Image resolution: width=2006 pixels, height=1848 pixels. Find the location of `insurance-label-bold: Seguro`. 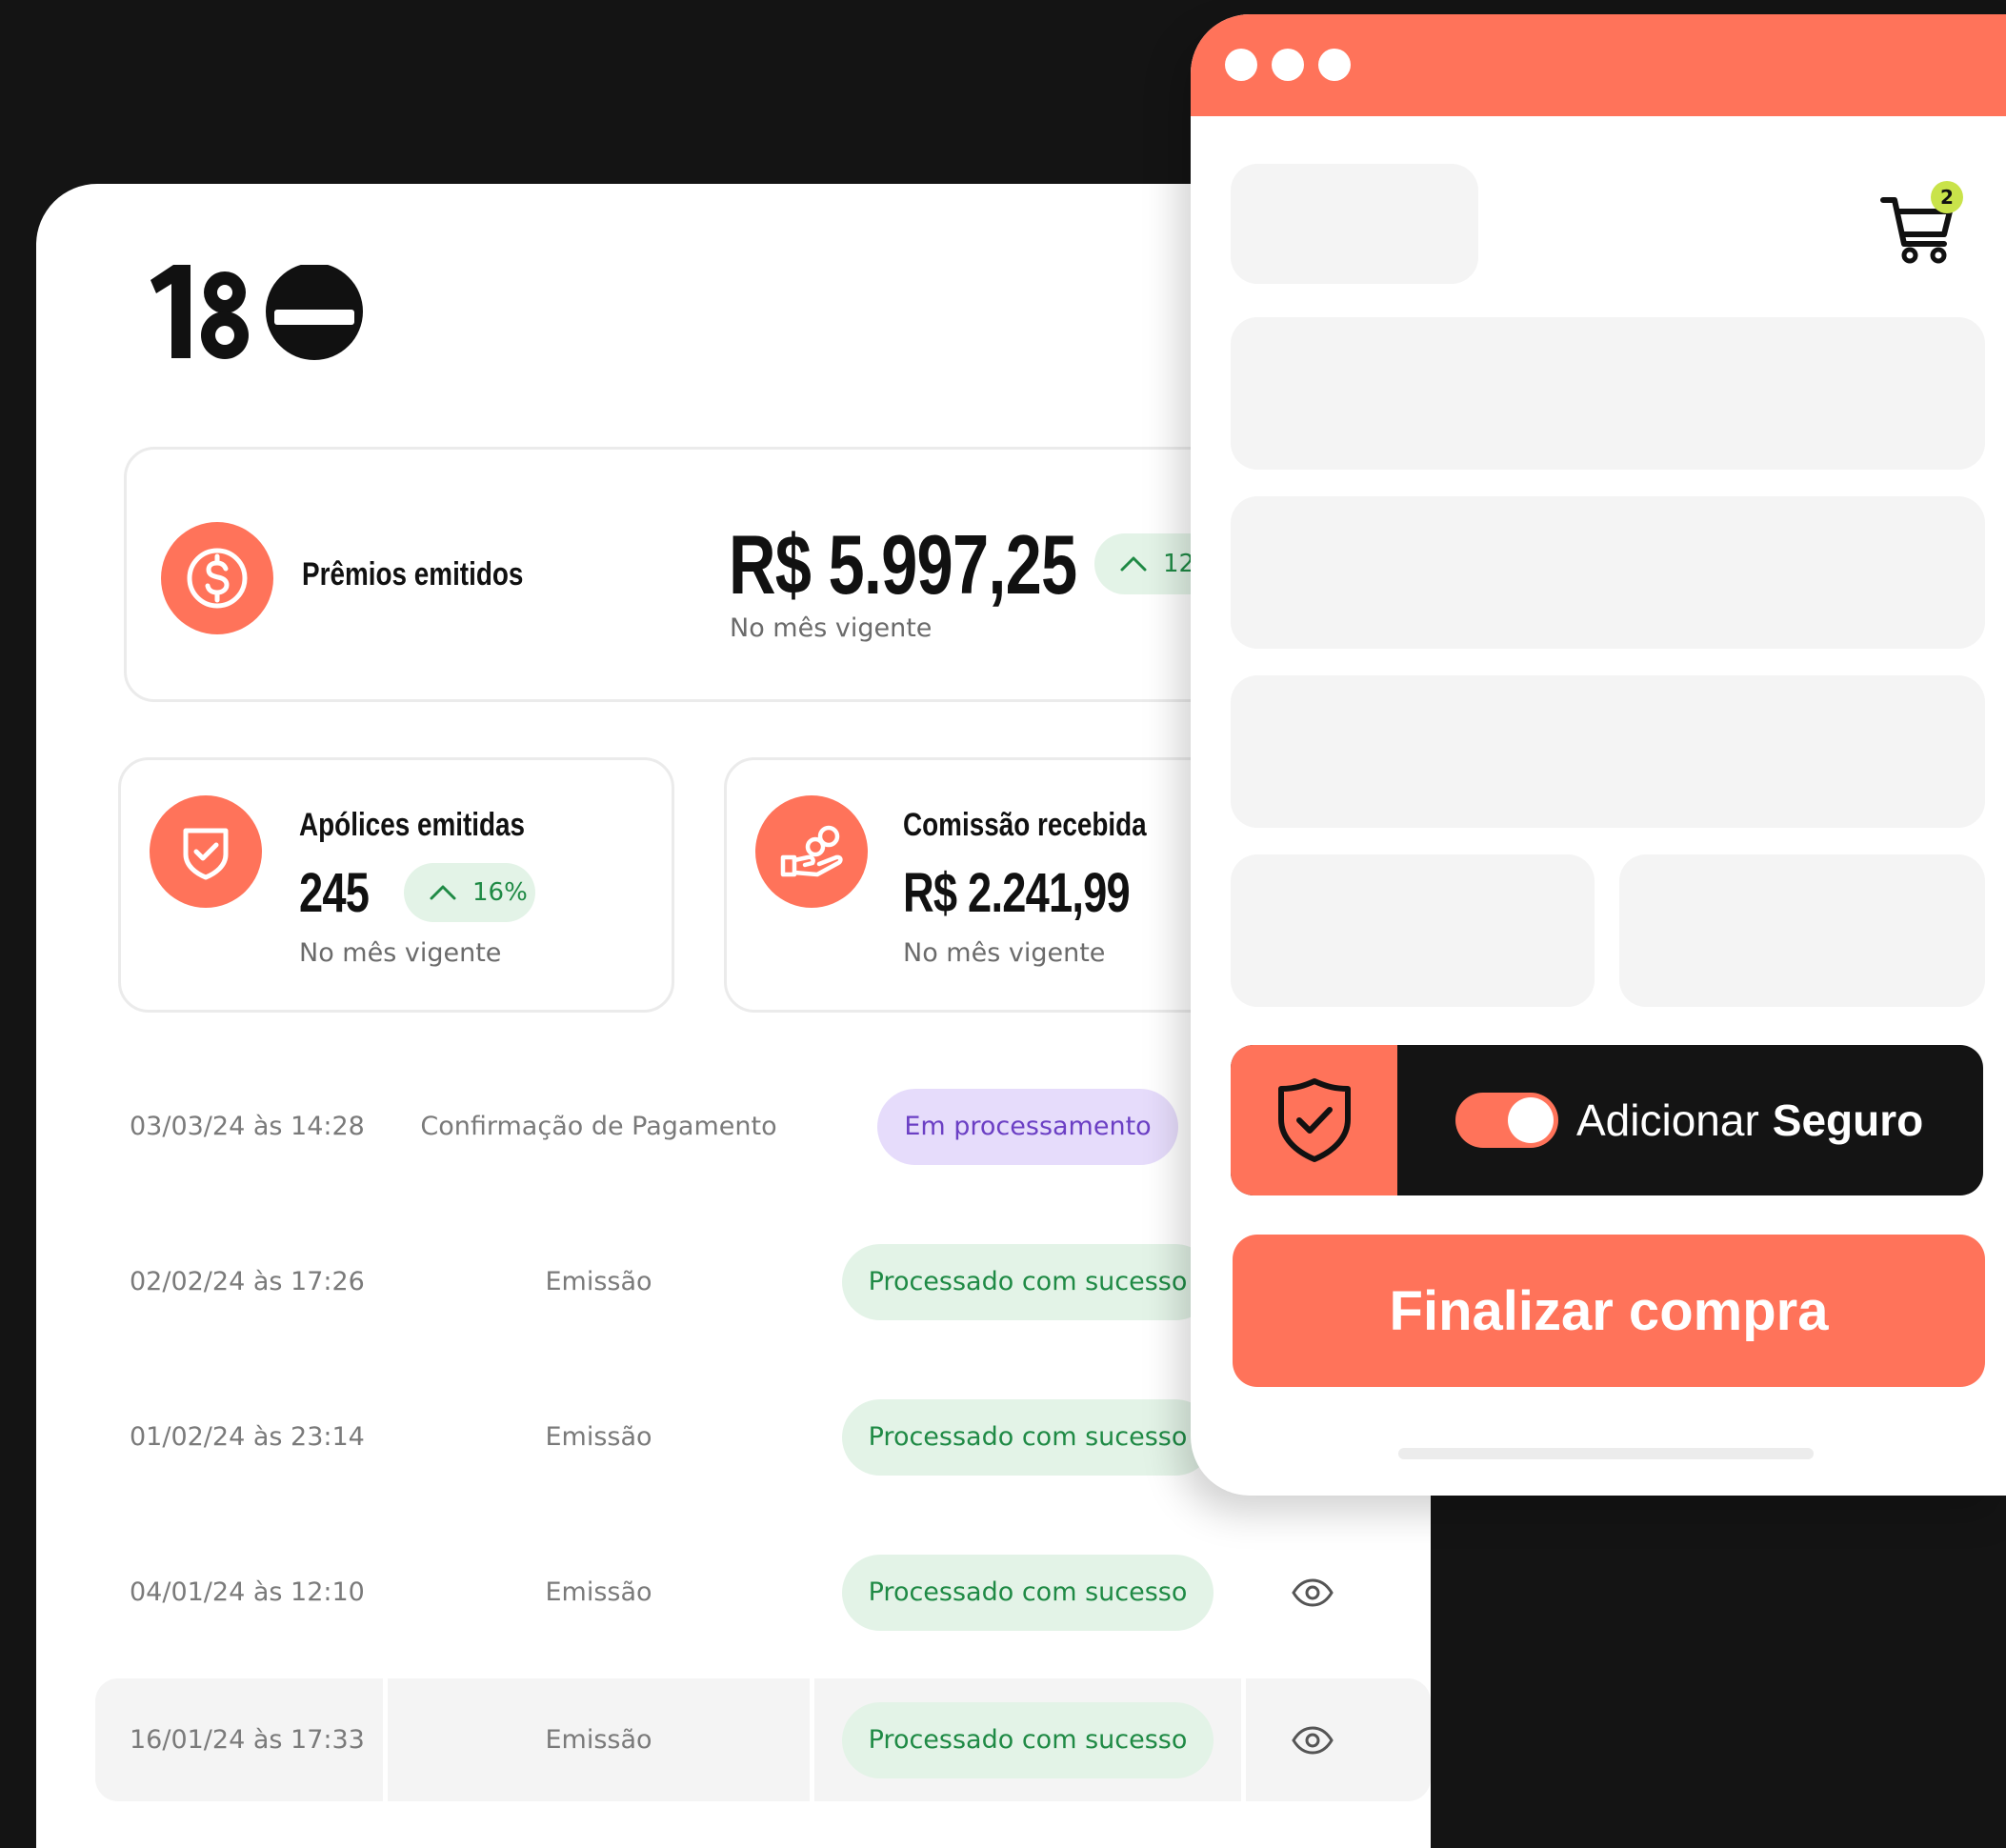

insurance-label-bold: Seguro is located at coordinates (1848, 1120).